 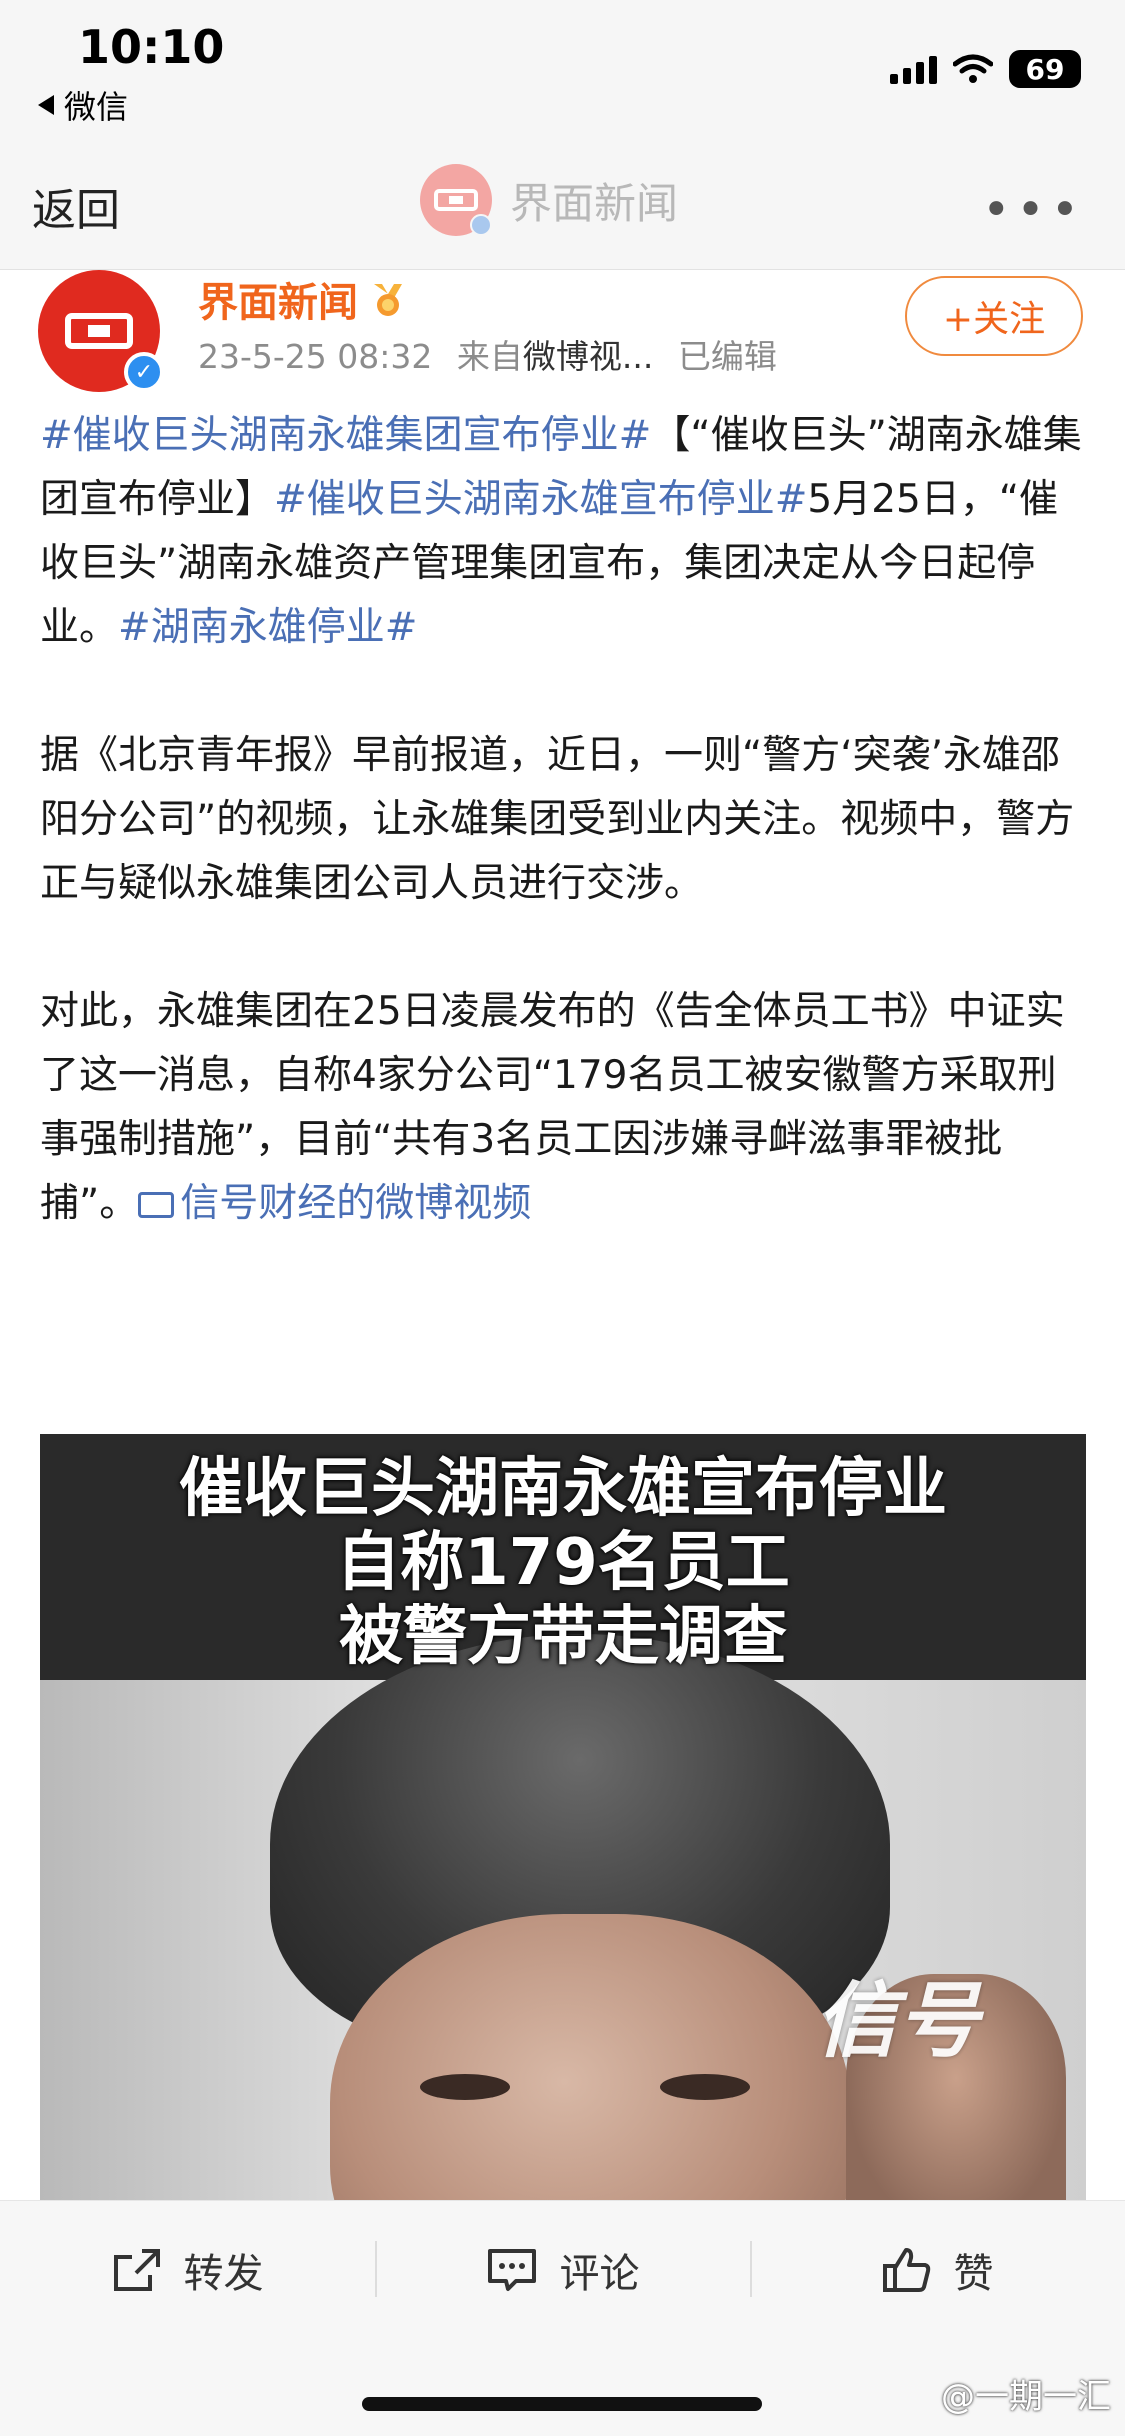 What do you see at coordinates (727, 356) in the screenshot?
I see `post-edited: 已编辑` at bounding box center [727, 356].